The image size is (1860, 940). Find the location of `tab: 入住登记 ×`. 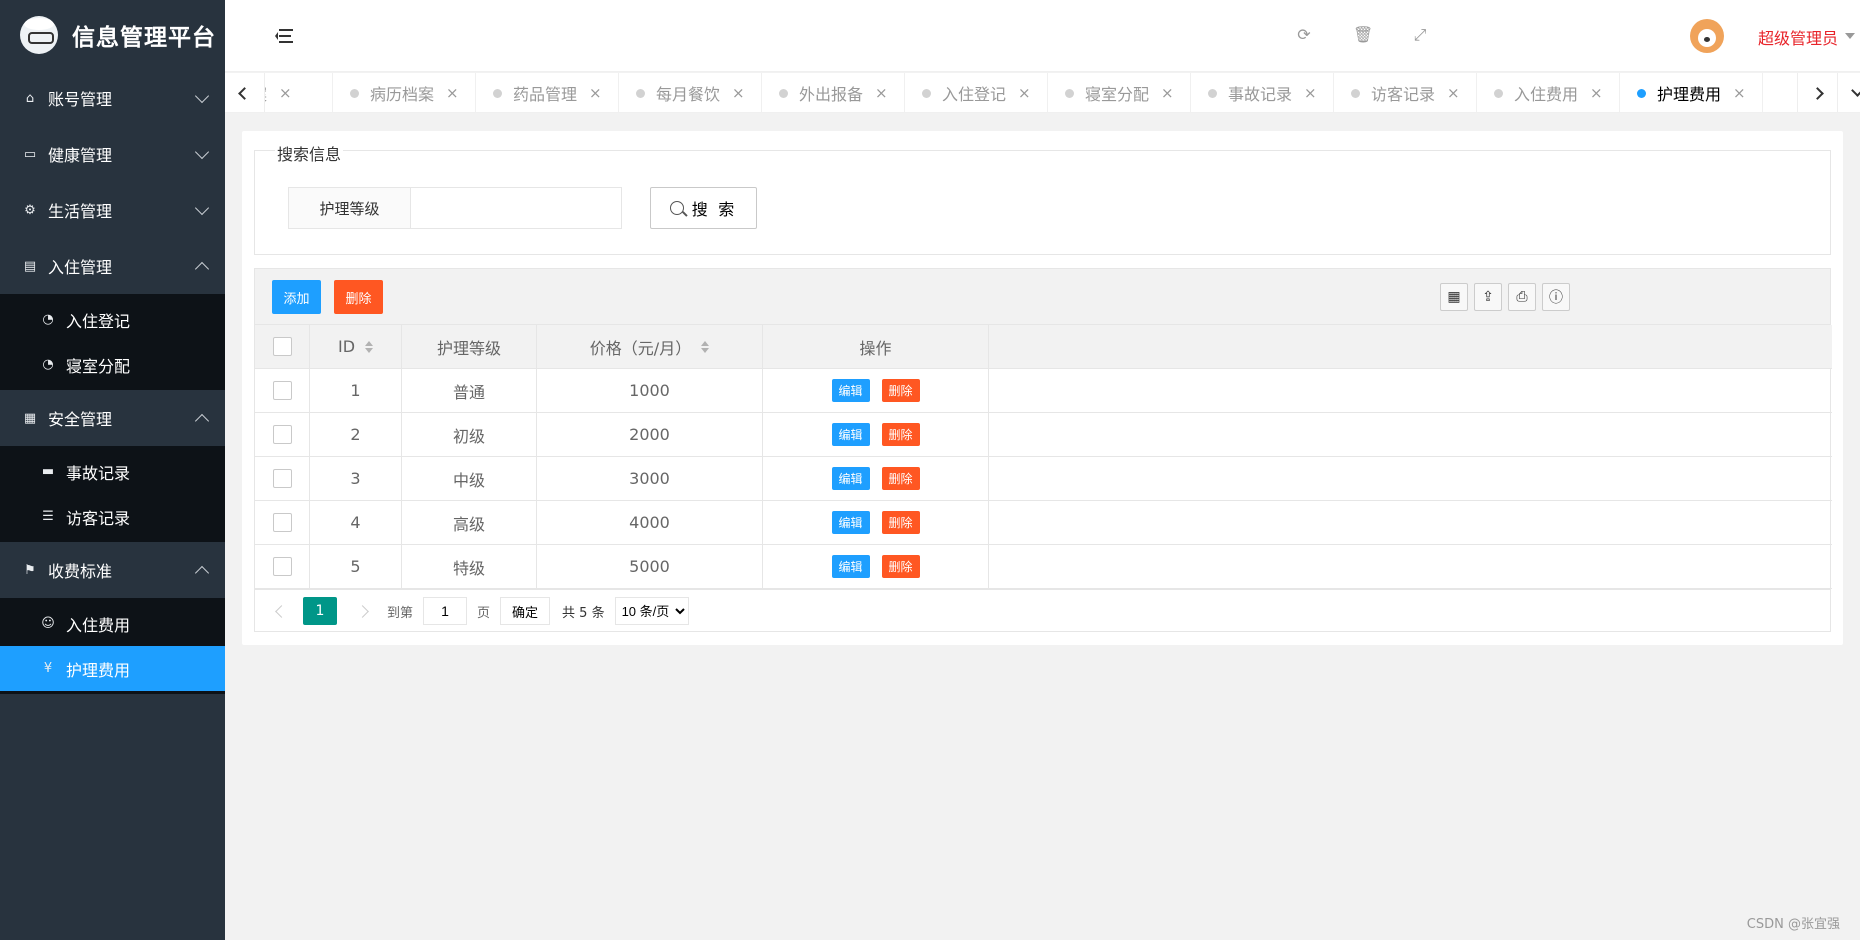

tab: 入住登记 × is located at coordinates (976, 92).